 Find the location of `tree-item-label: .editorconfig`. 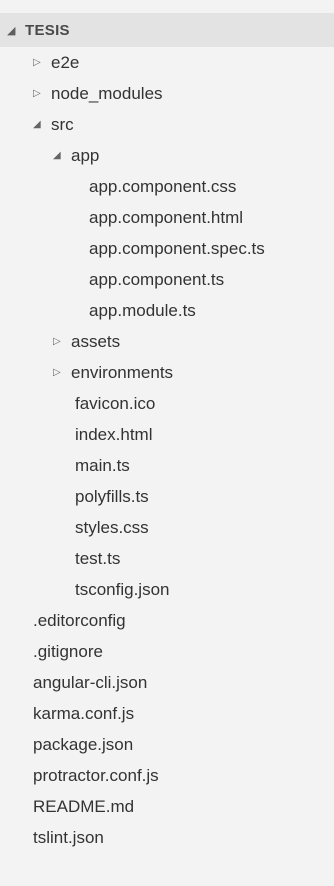

tree-item-label: .editorconfig is located at coordinates (79, 620).